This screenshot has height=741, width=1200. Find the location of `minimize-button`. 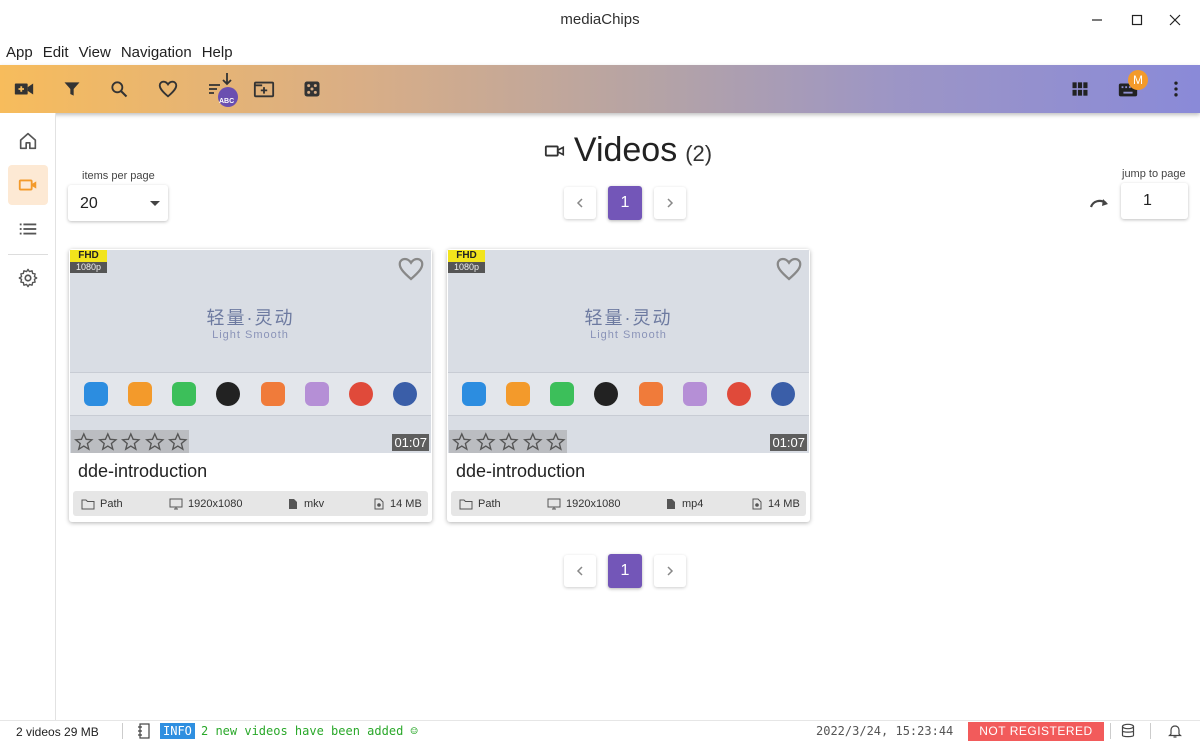

minimize-button is located at coordinates (1097, 20).